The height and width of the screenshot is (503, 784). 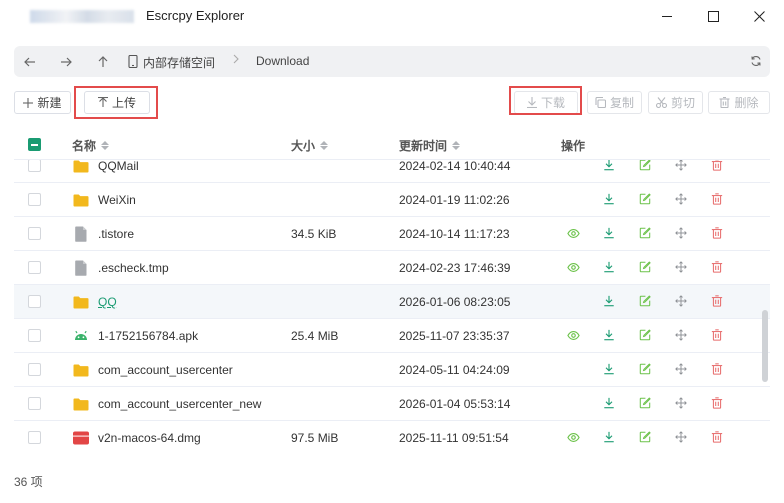 I want to click on maximize-button, so click(x=713, y=16).